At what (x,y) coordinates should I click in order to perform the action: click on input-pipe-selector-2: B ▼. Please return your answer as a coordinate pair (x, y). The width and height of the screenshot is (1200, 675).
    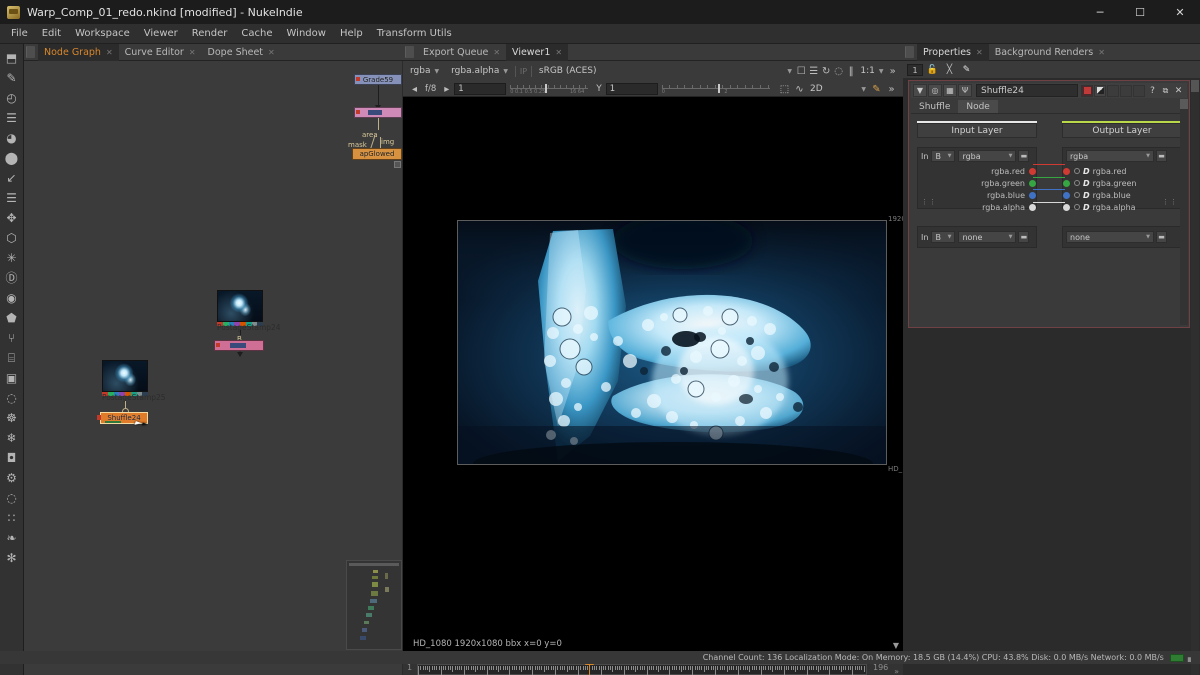
    Looking at the image, I should click on (943, 237).